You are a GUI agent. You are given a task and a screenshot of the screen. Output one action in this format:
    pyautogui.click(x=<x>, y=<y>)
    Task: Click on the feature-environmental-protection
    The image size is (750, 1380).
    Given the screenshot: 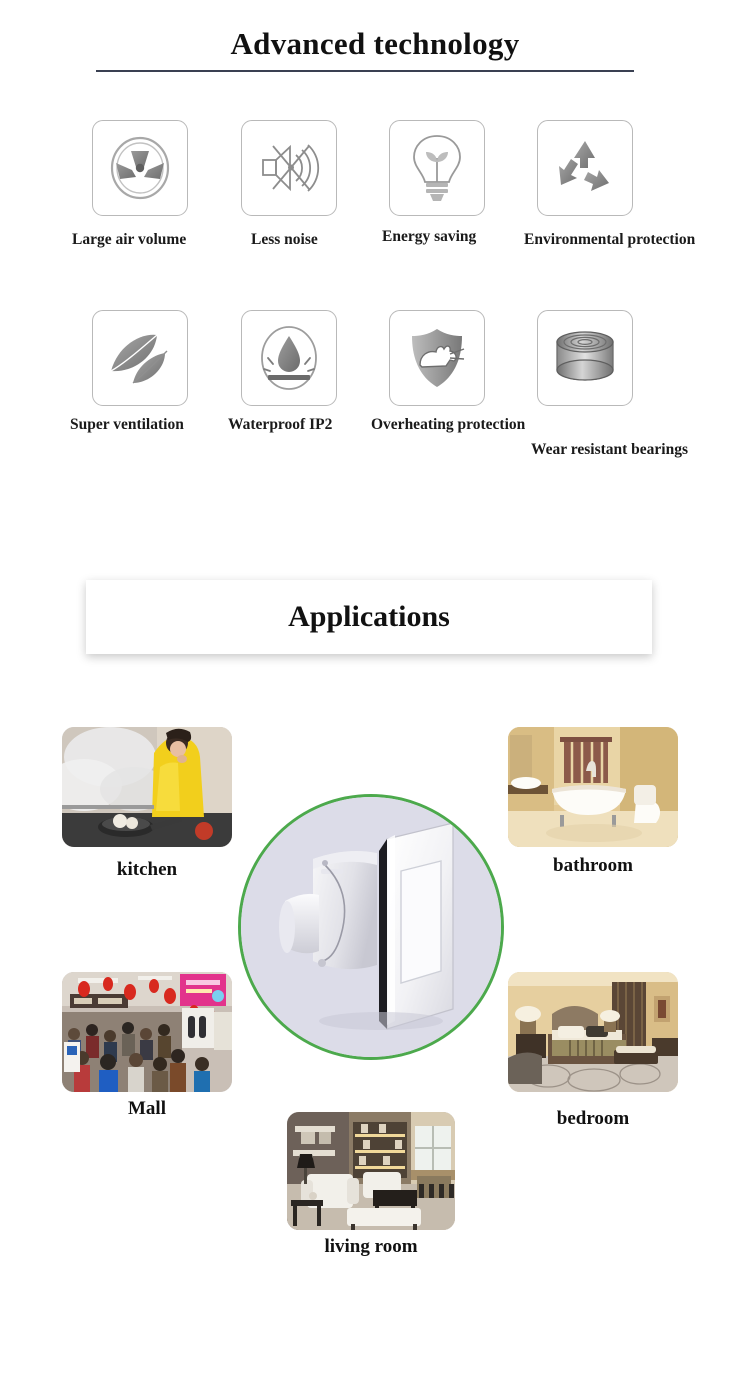 What is the action you would take?
    pyautogui.click(x=585, y=168)
    